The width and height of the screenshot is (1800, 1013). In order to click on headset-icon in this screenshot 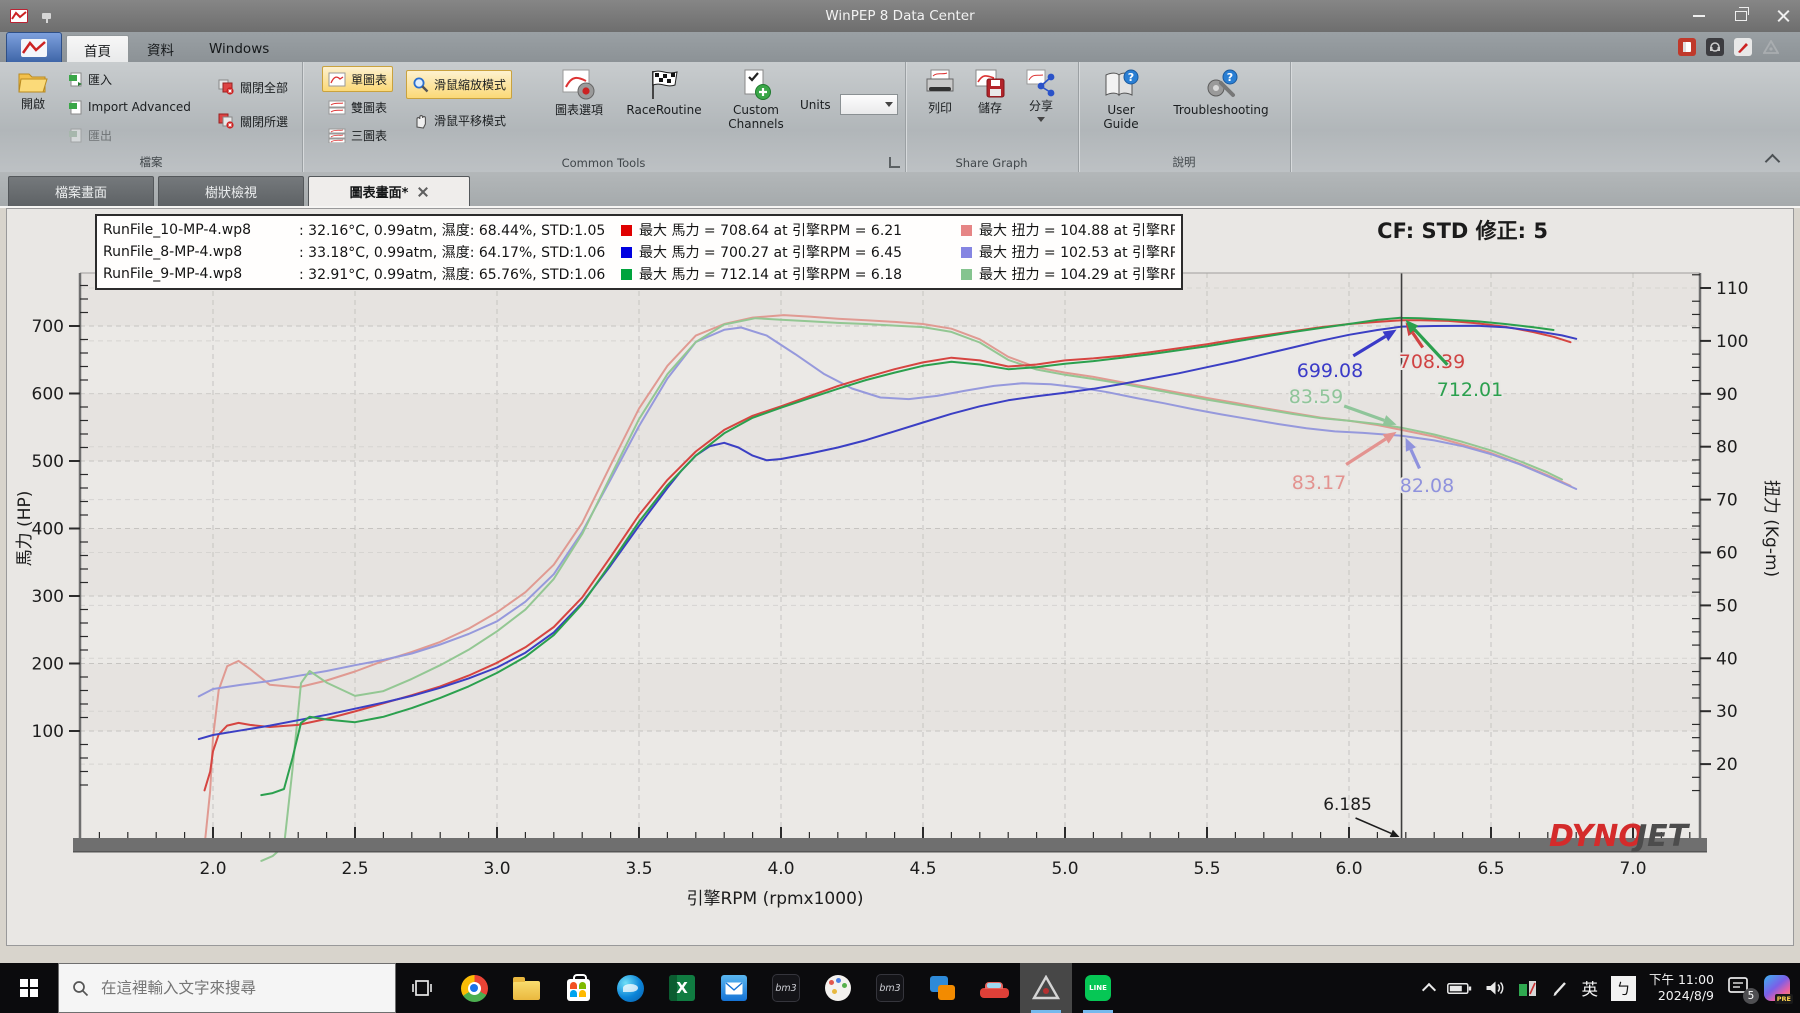, I will do `click(1715, 47)`.